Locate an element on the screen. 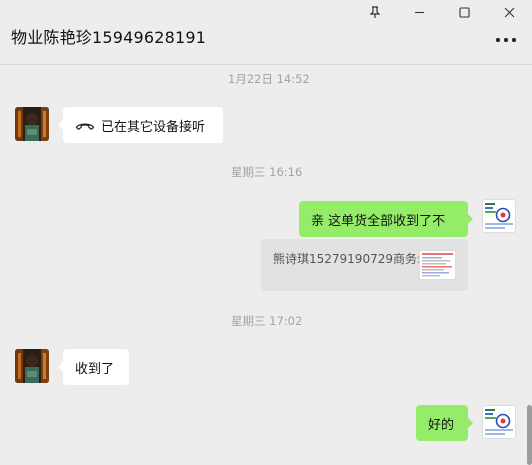  maximize-icon is located at coordinates (464, 12).